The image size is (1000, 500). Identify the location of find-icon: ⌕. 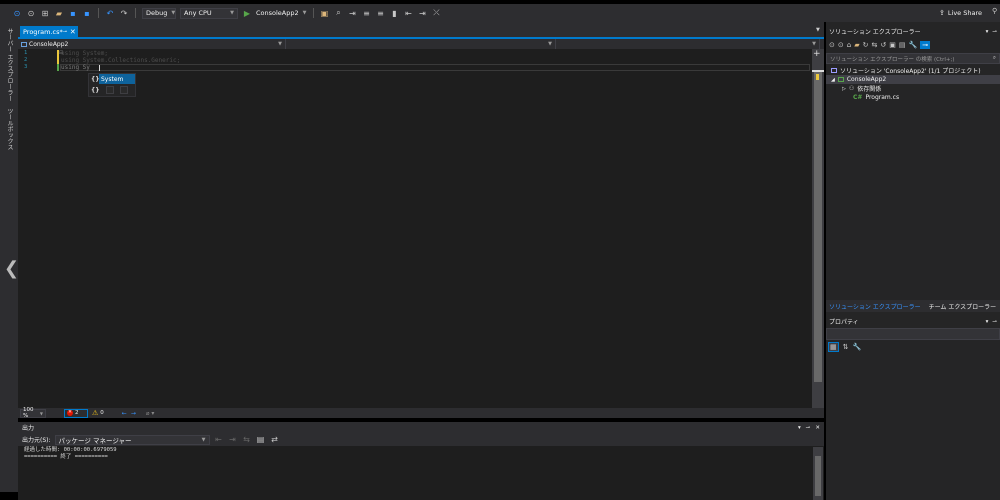
(339, 13).